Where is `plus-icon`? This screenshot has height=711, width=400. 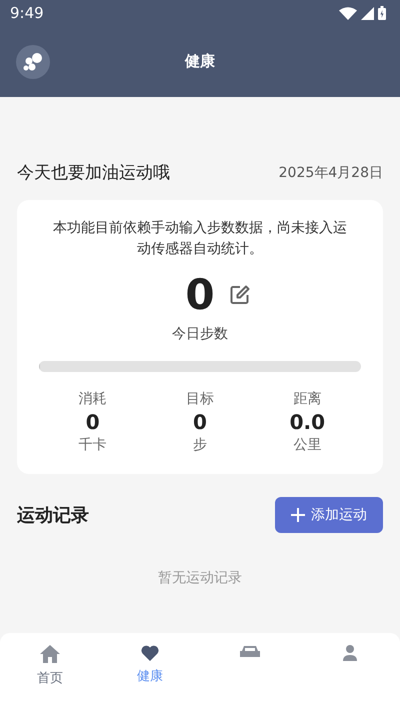 plus-icon is located at coordinates (298, 515).